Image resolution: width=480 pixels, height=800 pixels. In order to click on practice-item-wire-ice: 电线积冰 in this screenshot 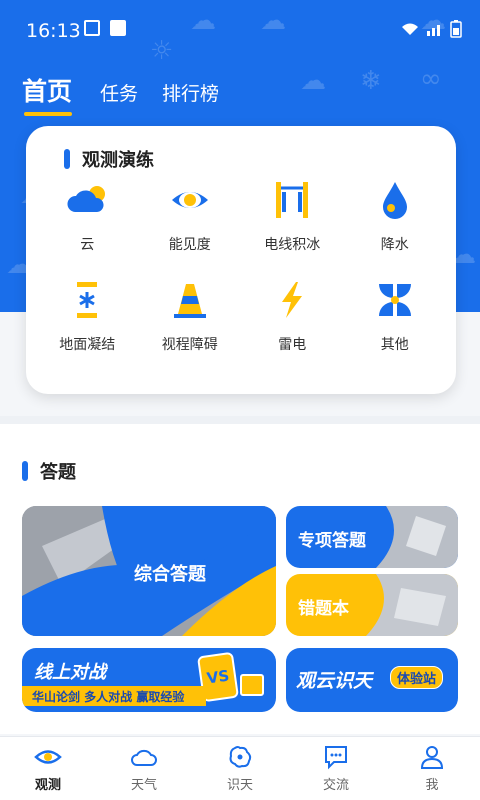, I will do `click(292, 216)`.